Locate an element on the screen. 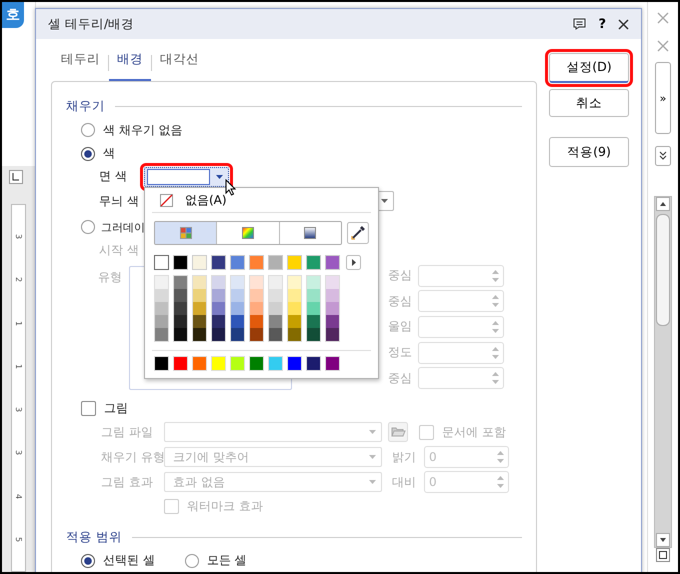 The width and height of the screenshot is (680, 574). scroll-up-icon is located at coordinates (663, 204).